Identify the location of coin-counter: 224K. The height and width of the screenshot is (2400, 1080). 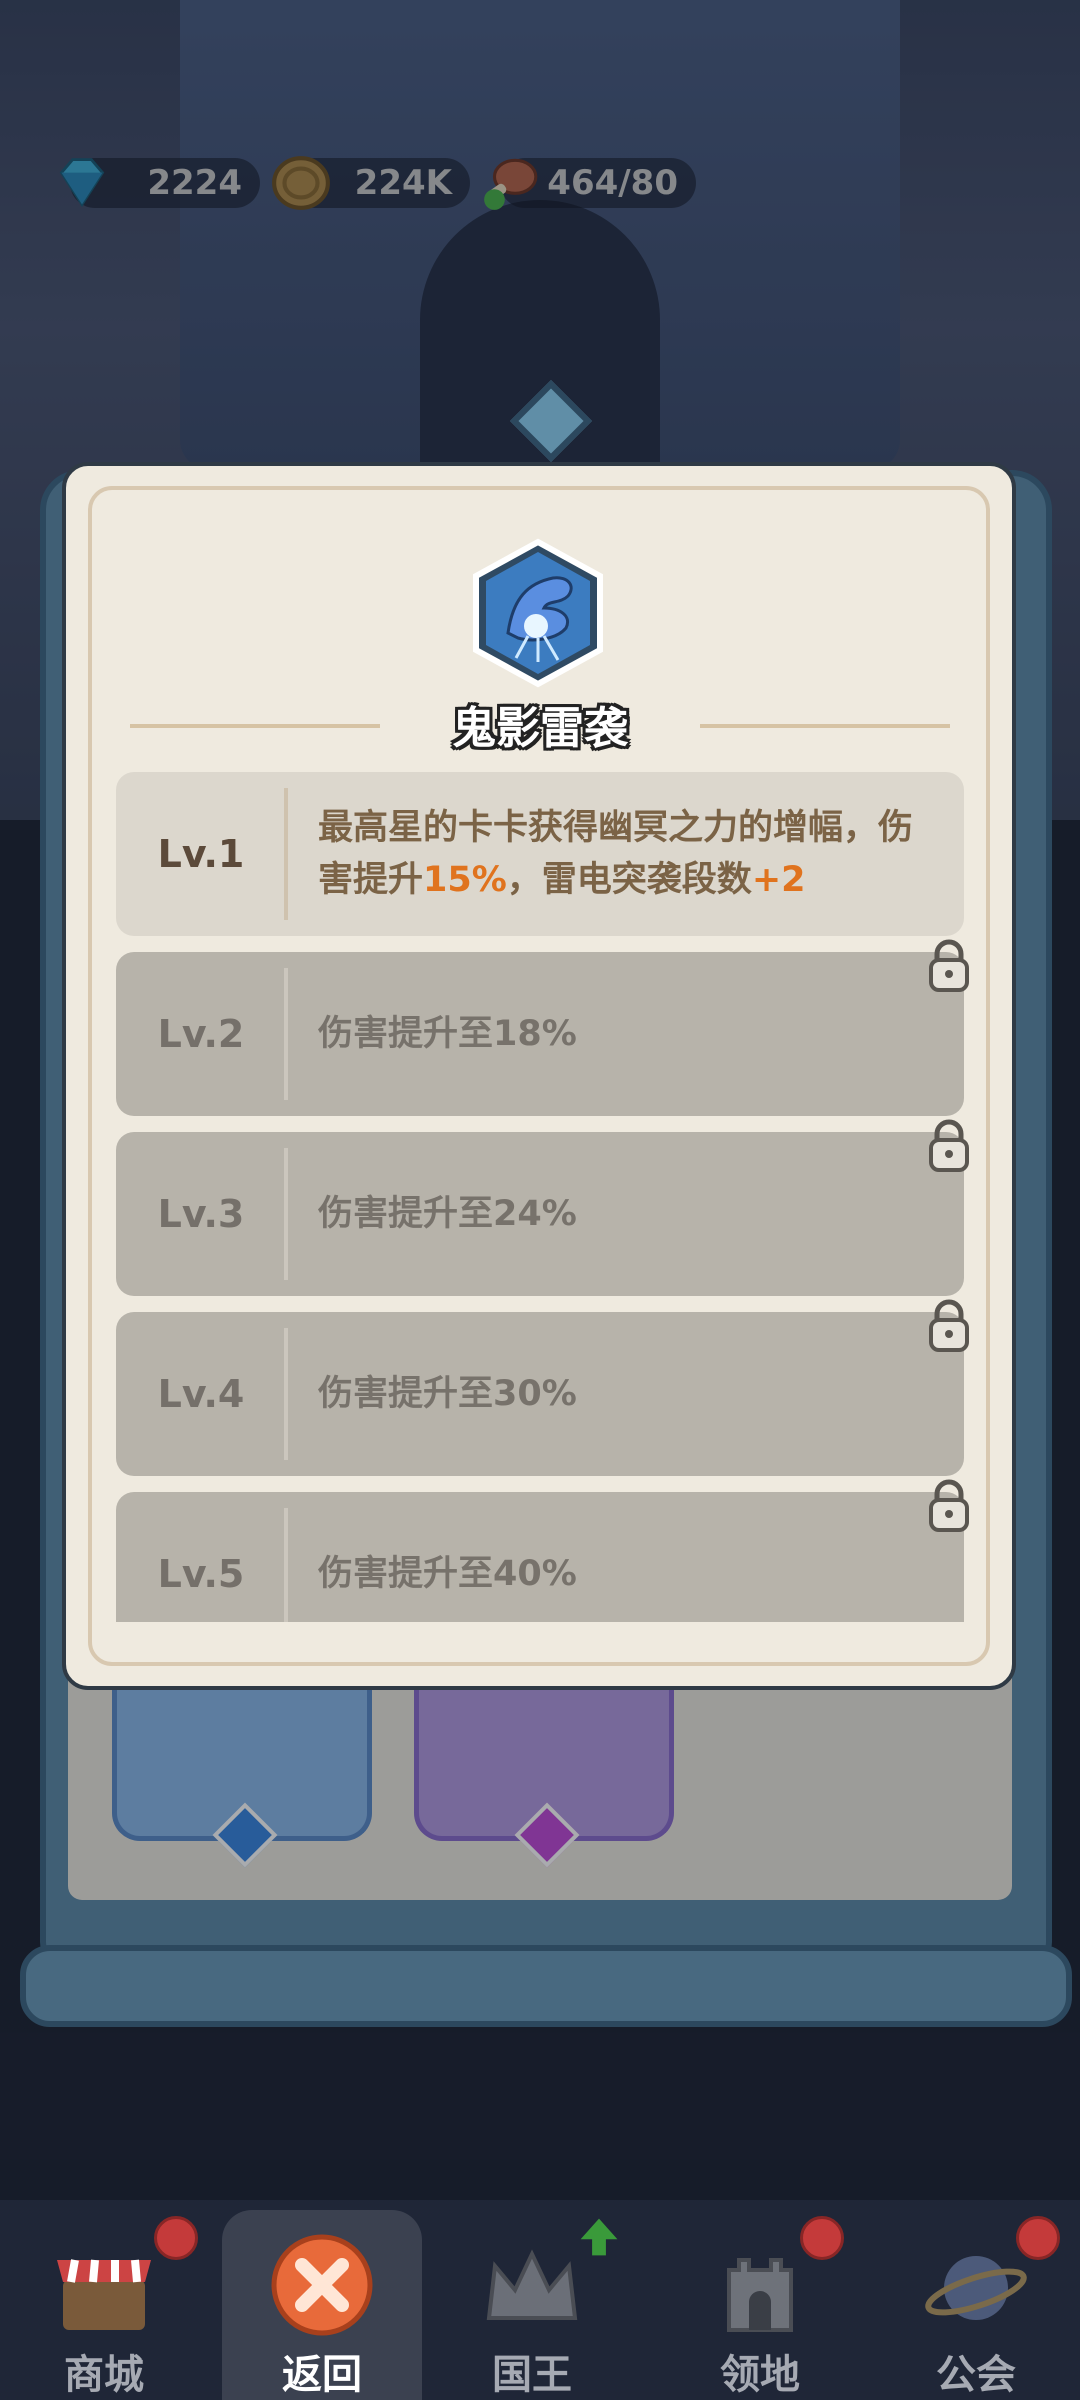
(371, 183).